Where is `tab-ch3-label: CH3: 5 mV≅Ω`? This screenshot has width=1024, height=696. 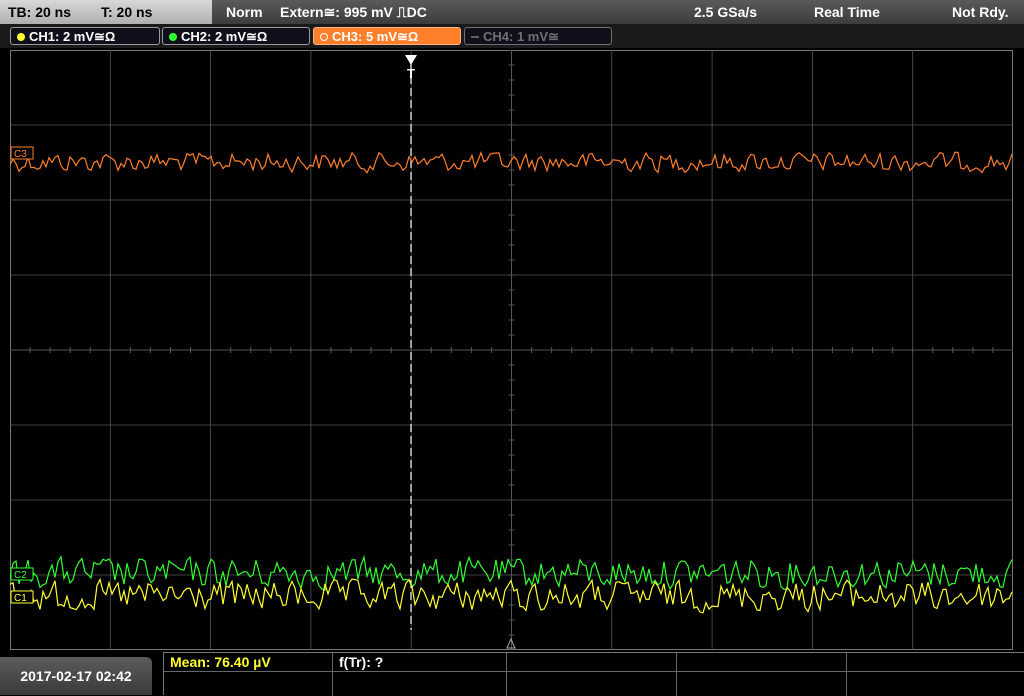 tab-ch3-label: CH3: 5 mV≅Ω is located at coordinates (375, 36).